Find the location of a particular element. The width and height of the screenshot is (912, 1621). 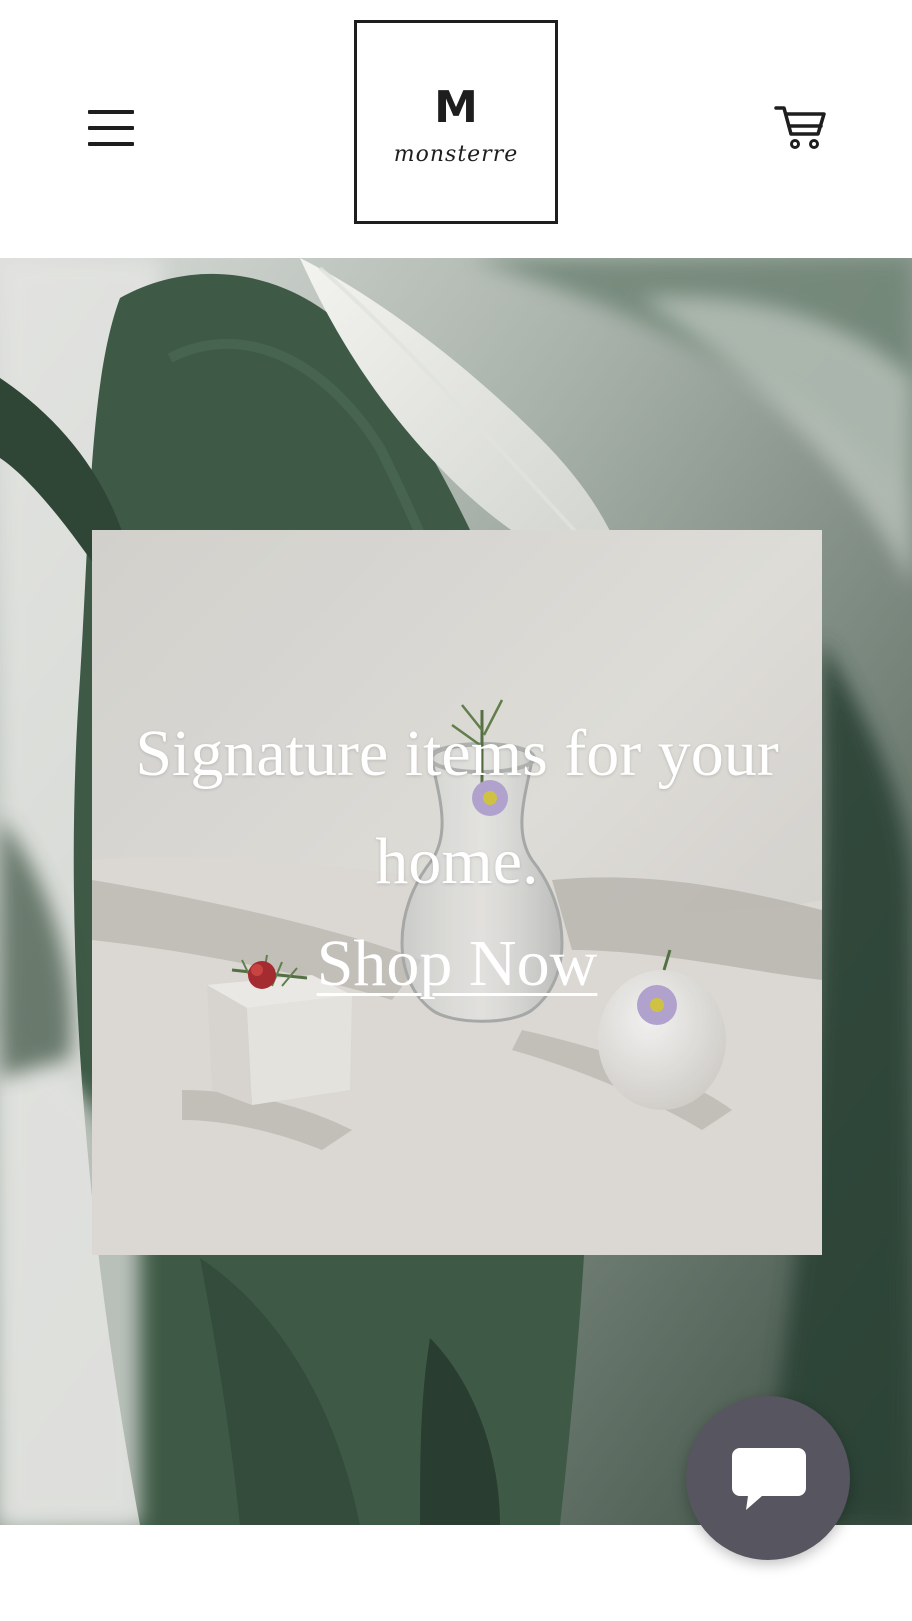

chat-bubble-icon is located at coordinates (769, 1479).